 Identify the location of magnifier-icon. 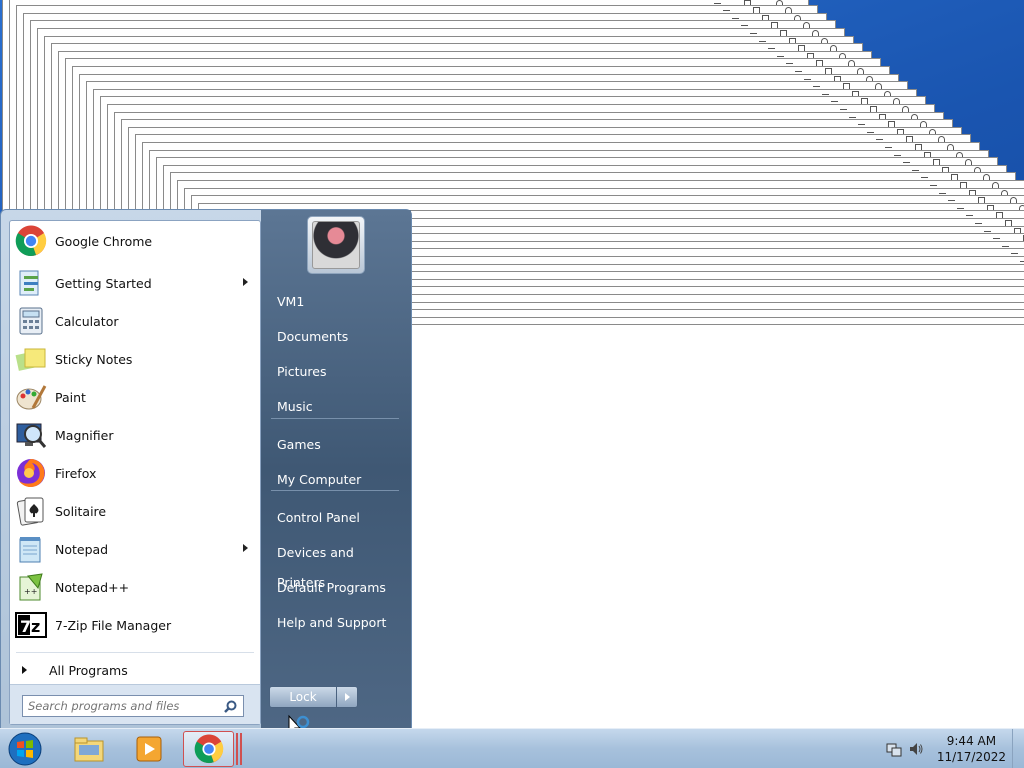
(31, 435).